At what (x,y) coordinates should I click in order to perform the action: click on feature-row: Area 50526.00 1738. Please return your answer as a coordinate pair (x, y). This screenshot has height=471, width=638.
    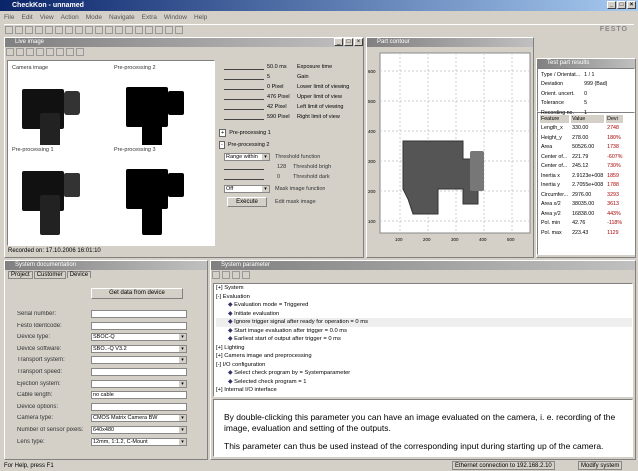
    Looking at the image, I should click on (581, 148).